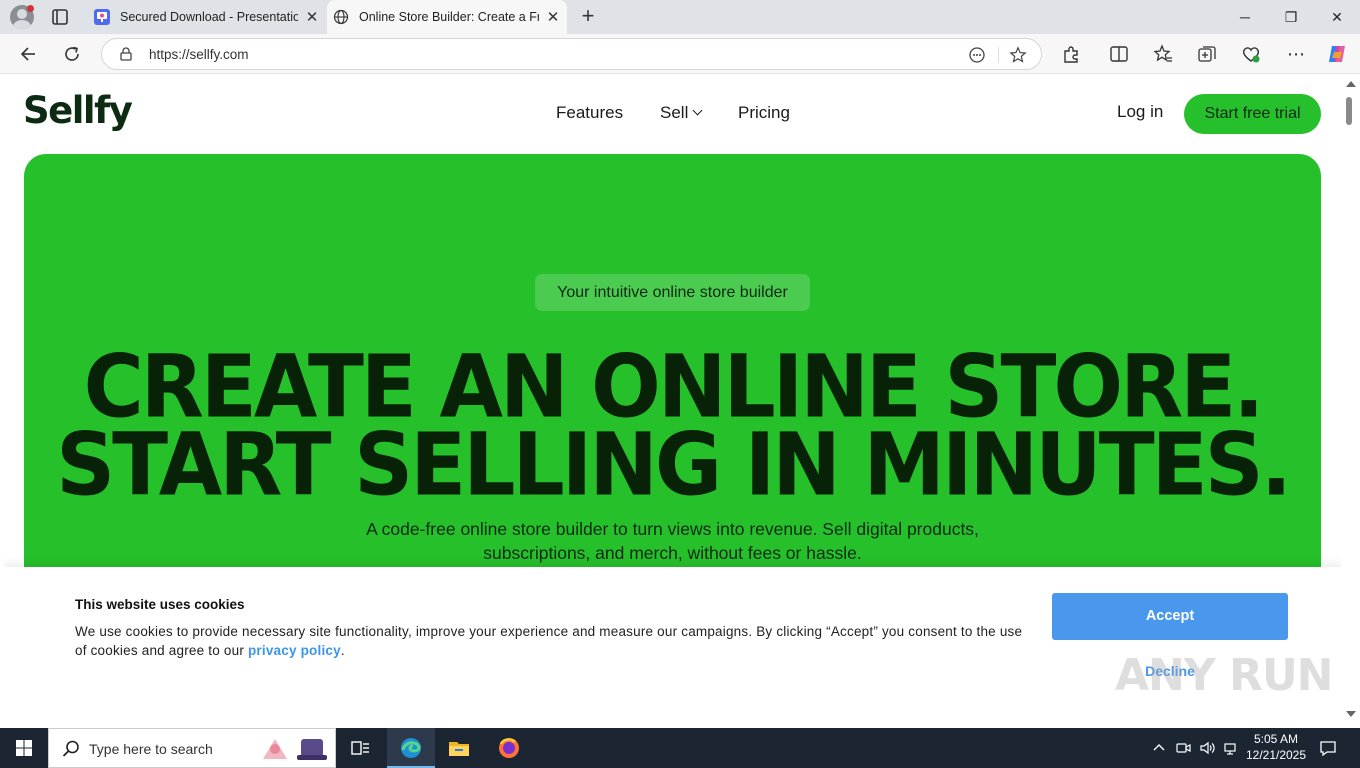 This screenshot has height=768, width=1360. I want to click on lock-icon, so click(126, 54).